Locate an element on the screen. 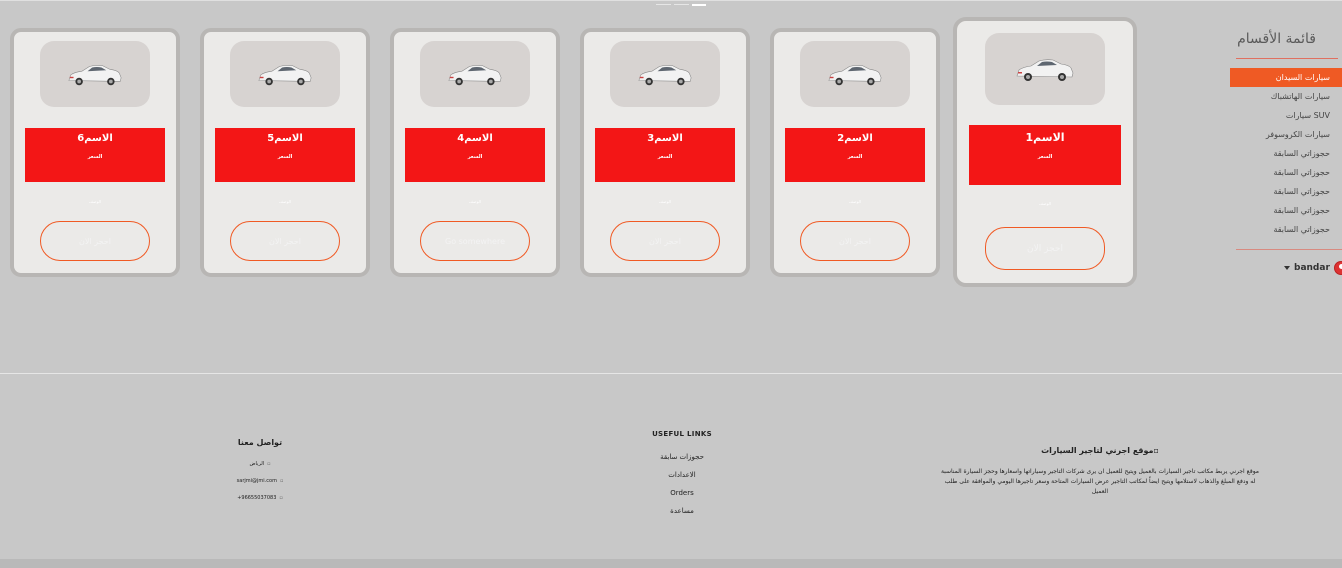 The height and width of the screenshot is (568, 1342). car-name: الاسم4 is located at coordinates (475, 138).